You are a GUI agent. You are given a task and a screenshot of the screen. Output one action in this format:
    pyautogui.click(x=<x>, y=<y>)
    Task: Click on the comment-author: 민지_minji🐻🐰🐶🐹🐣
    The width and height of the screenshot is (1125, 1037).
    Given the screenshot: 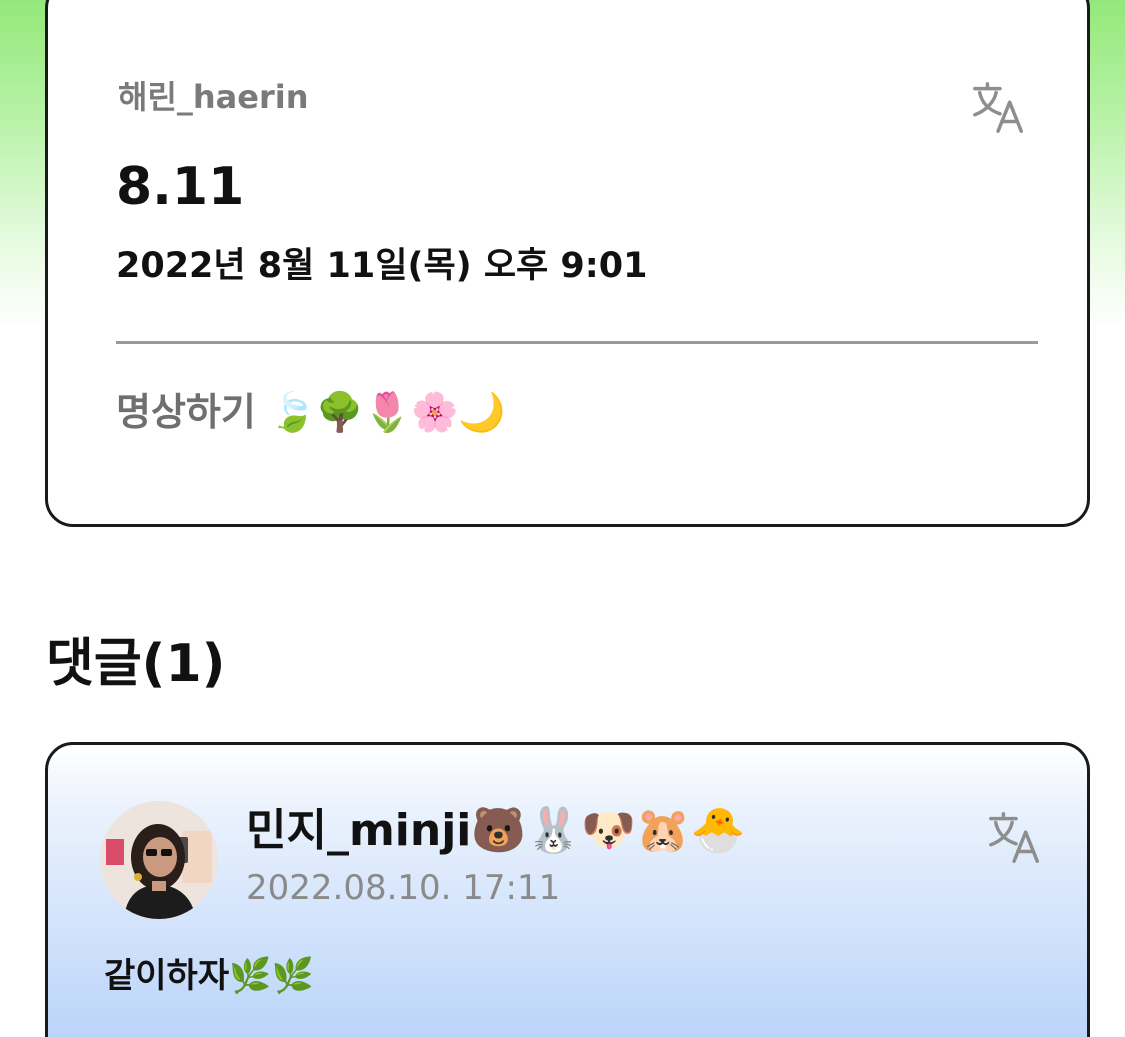 What is the action you would take?
    pyautogui.click(x=495, y=831)
    